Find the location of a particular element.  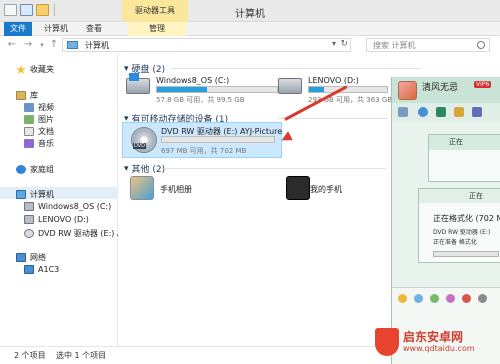

sidebar-item-library: 库 is located at coordinates (27, 95).